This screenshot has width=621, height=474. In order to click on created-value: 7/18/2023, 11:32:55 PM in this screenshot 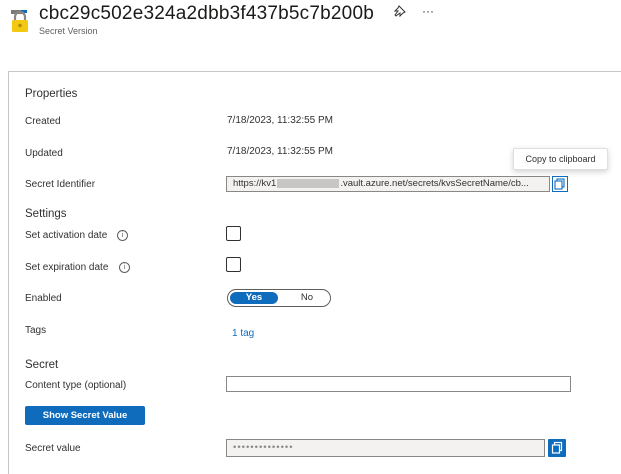, I will do `click(280, 120)`.